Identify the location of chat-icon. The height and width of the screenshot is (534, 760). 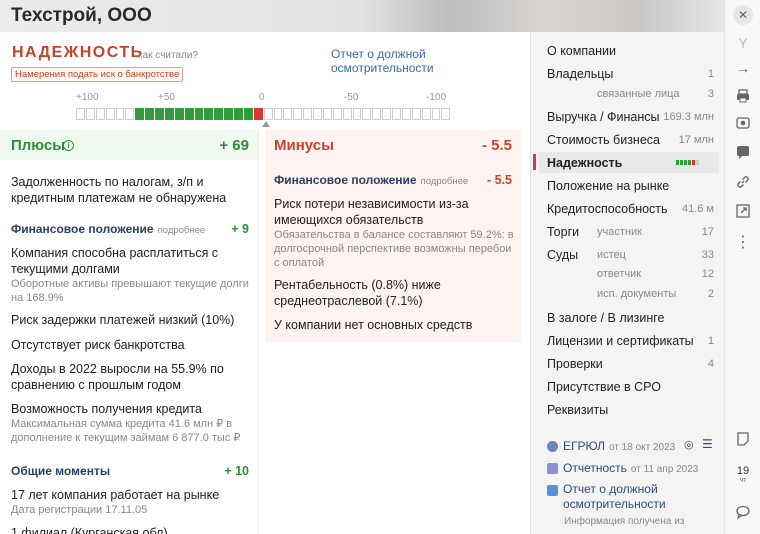
(743, 152).